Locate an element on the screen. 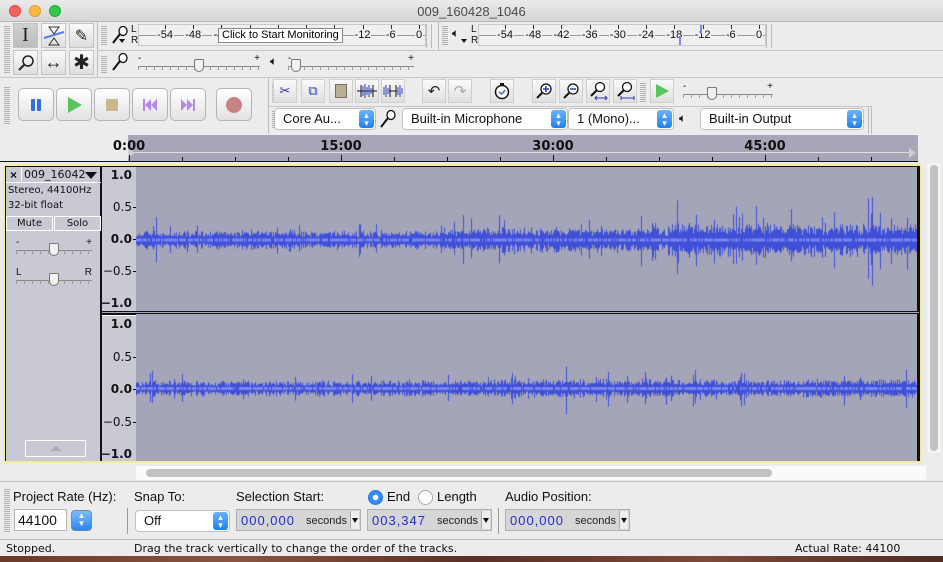 This screenshot has width=943, height=562. zoom-tool-button is located at coordinates (25, 62).